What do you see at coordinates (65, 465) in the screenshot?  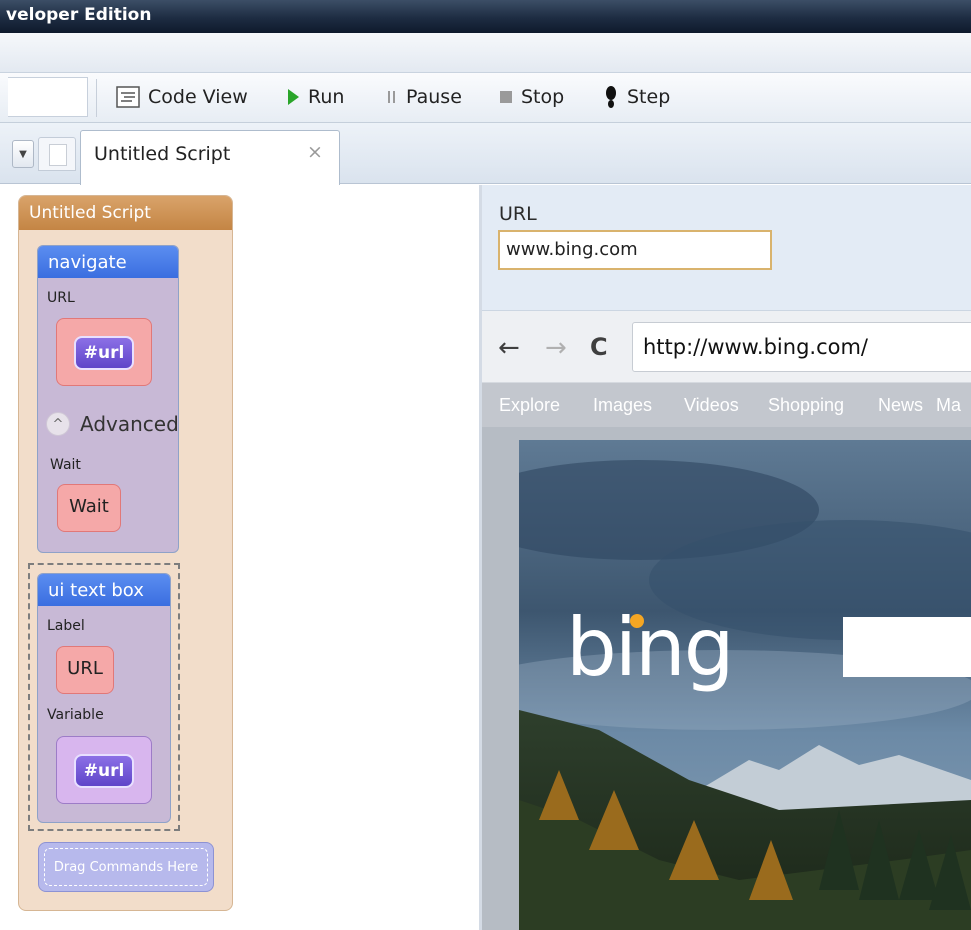 I see `navigate-wait-label: Wait` at bounding box center [65, 465].